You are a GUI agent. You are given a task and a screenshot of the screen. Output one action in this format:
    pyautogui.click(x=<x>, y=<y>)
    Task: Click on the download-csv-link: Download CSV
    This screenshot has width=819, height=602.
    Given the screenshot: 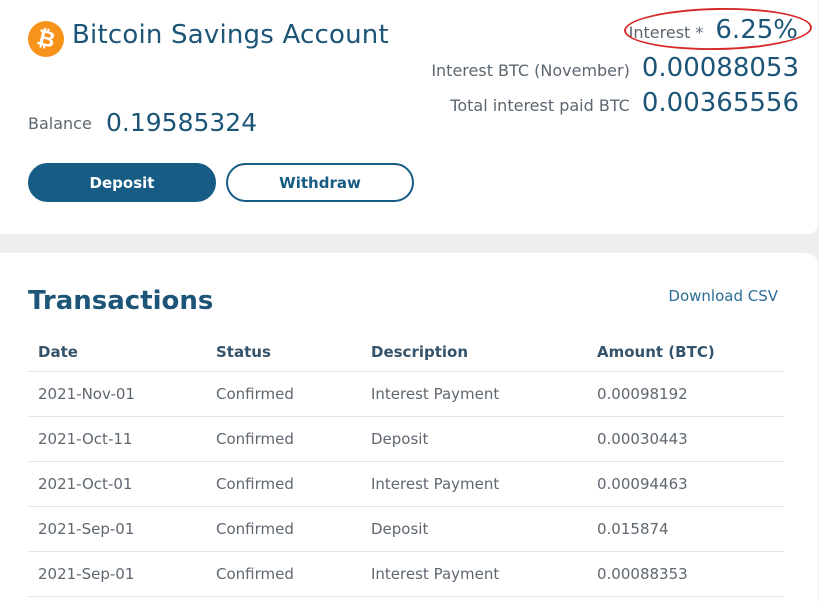 What is the action you would take?
    pyautogui.click(x=723, y=296)
    